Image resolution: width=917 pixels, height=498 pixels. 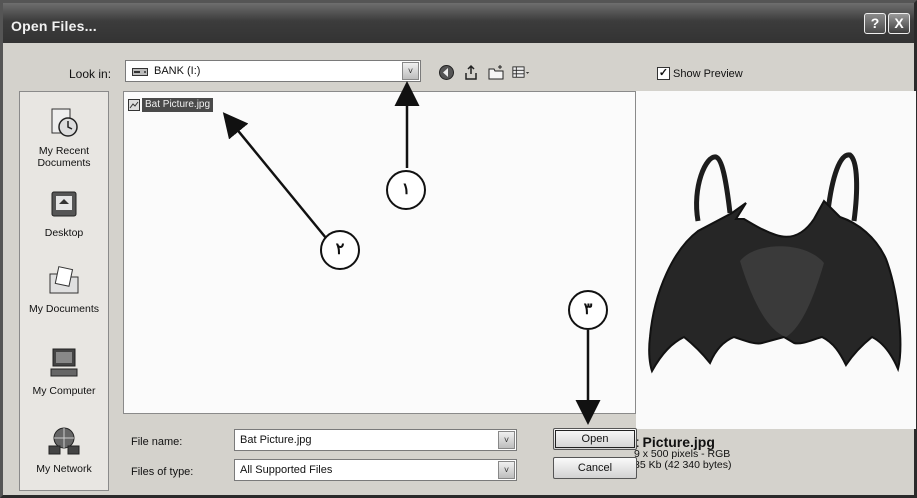 What do you see at coordinates (375, 440) in the screenshot?
I see `file-name-field: Bat Picture.jpg ˅` at bounding box center [375, 440].